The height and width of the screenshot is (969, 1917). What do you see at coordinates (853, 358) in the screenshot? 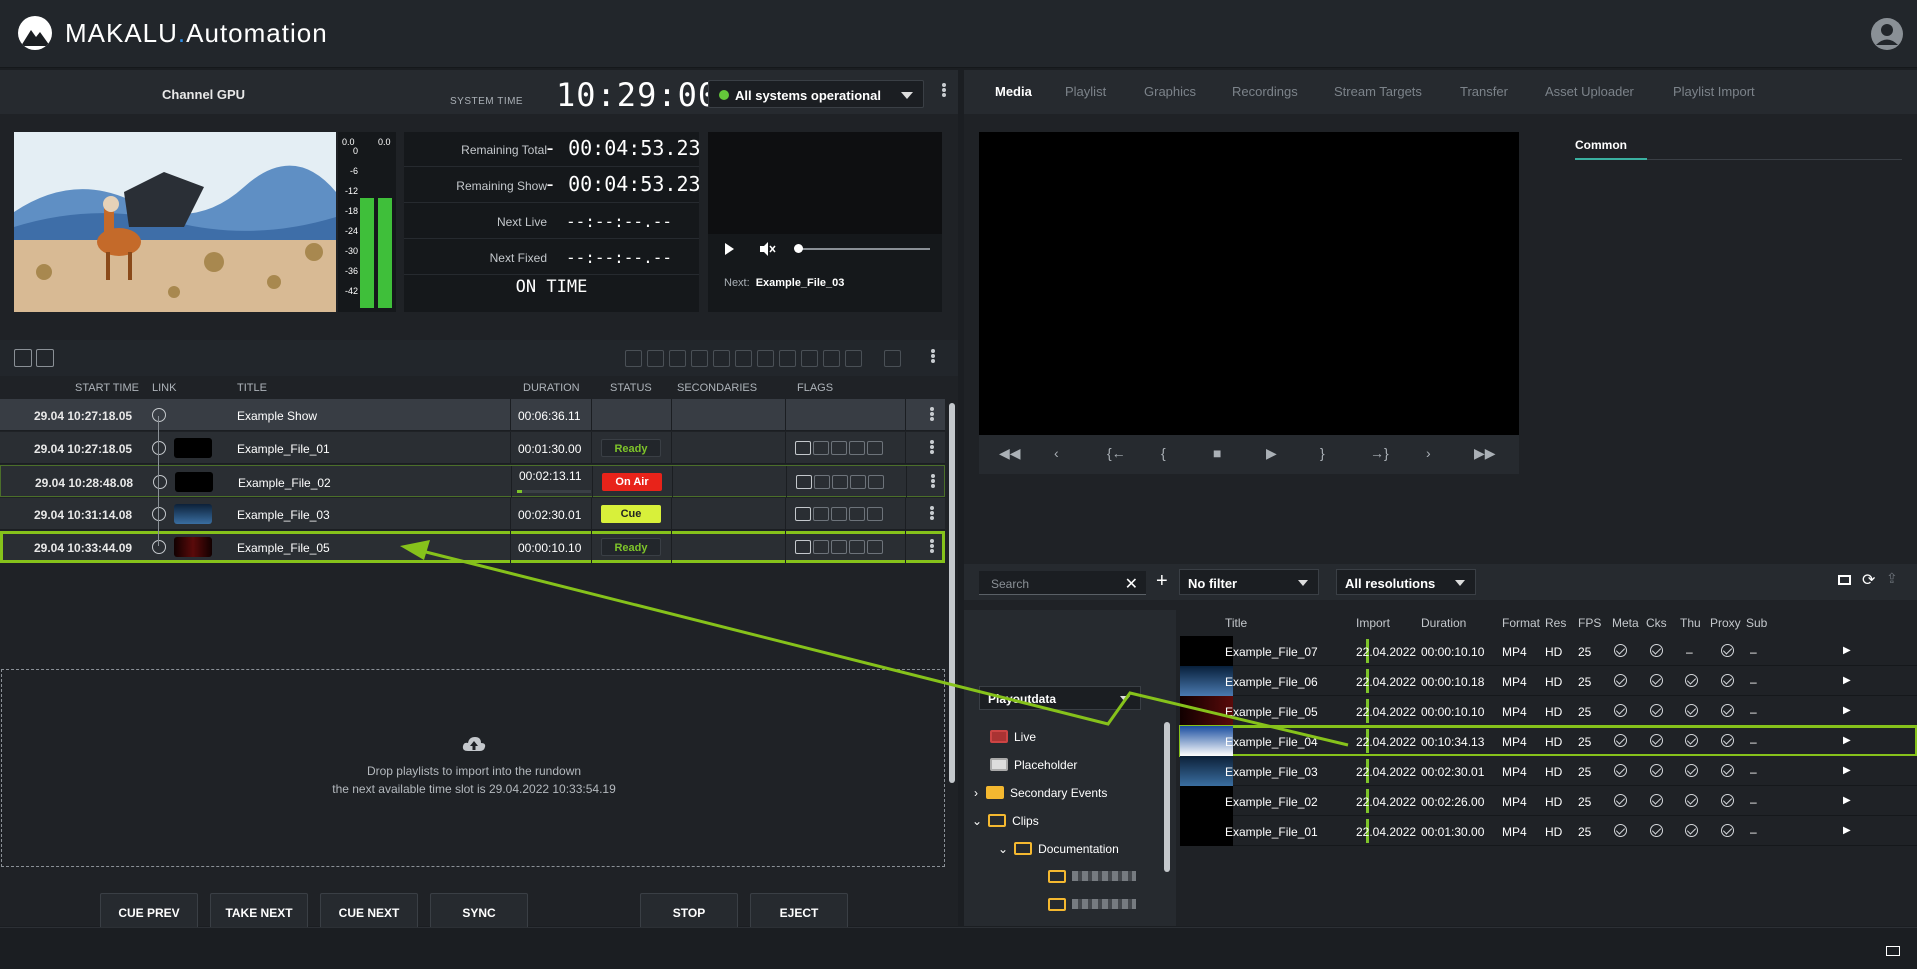
I see `toolbar-action-11-icon` at bounding box center [853, 358].